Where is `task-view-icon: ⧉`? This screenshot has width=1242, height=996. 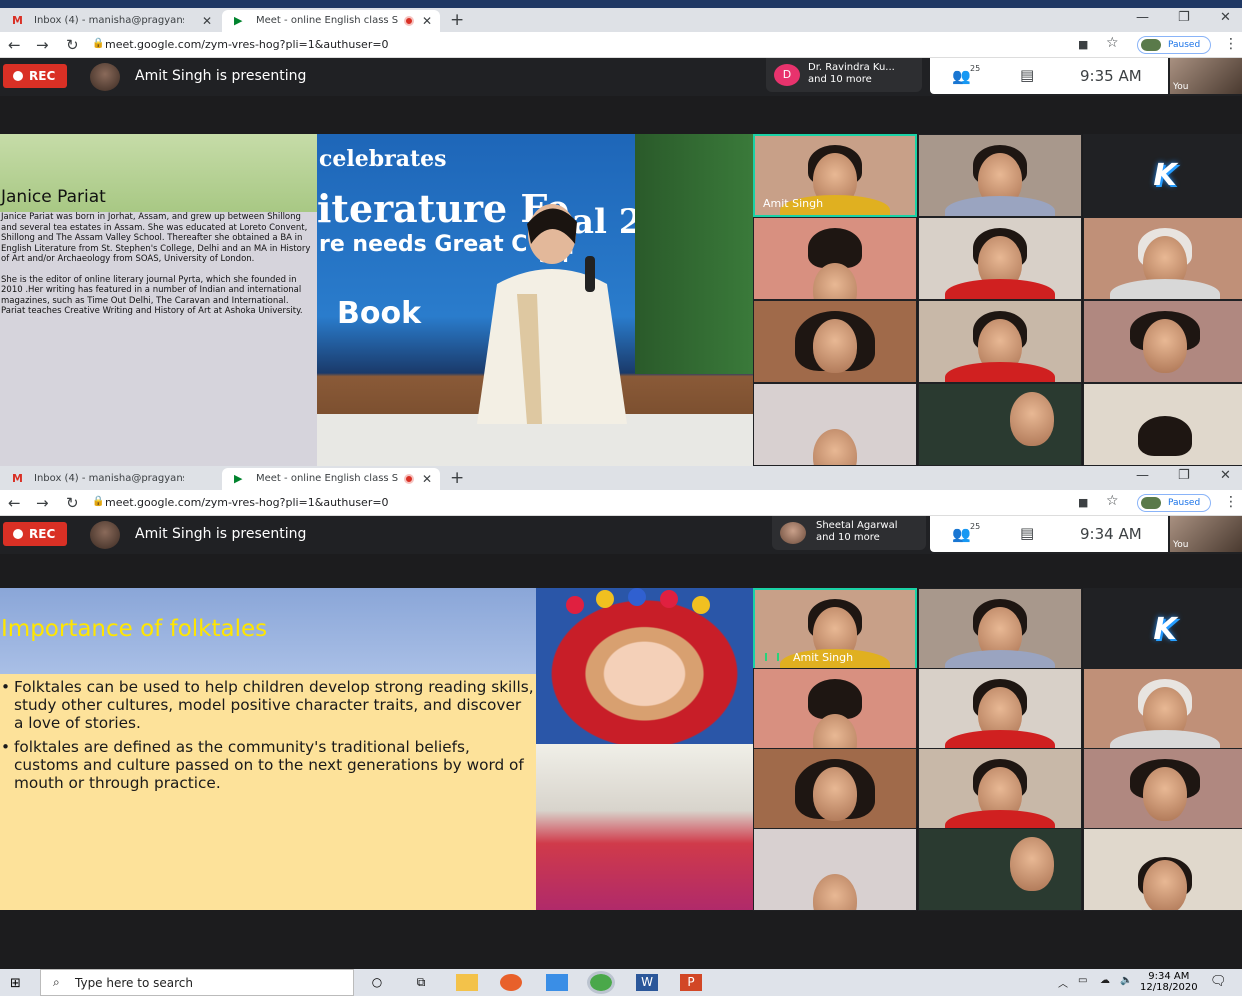
task-view-icon: ⧉ is located at coordinates (421, 982).